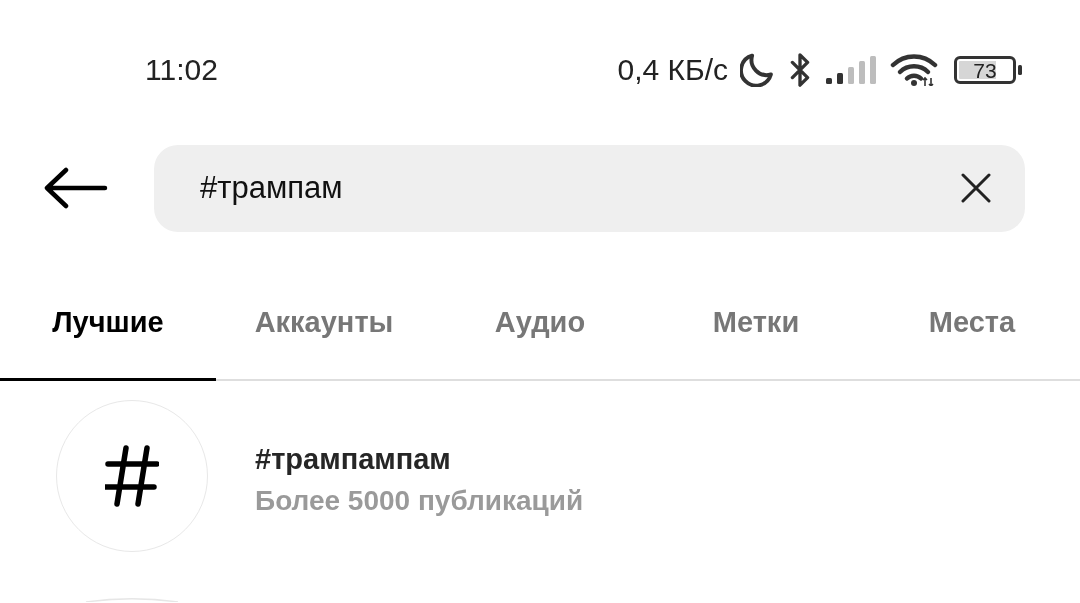 This screenshot has height=603, width=1080. Describe the element at coordinates (756, 316) in the screenshot. I see `tab: Метки` at that location.